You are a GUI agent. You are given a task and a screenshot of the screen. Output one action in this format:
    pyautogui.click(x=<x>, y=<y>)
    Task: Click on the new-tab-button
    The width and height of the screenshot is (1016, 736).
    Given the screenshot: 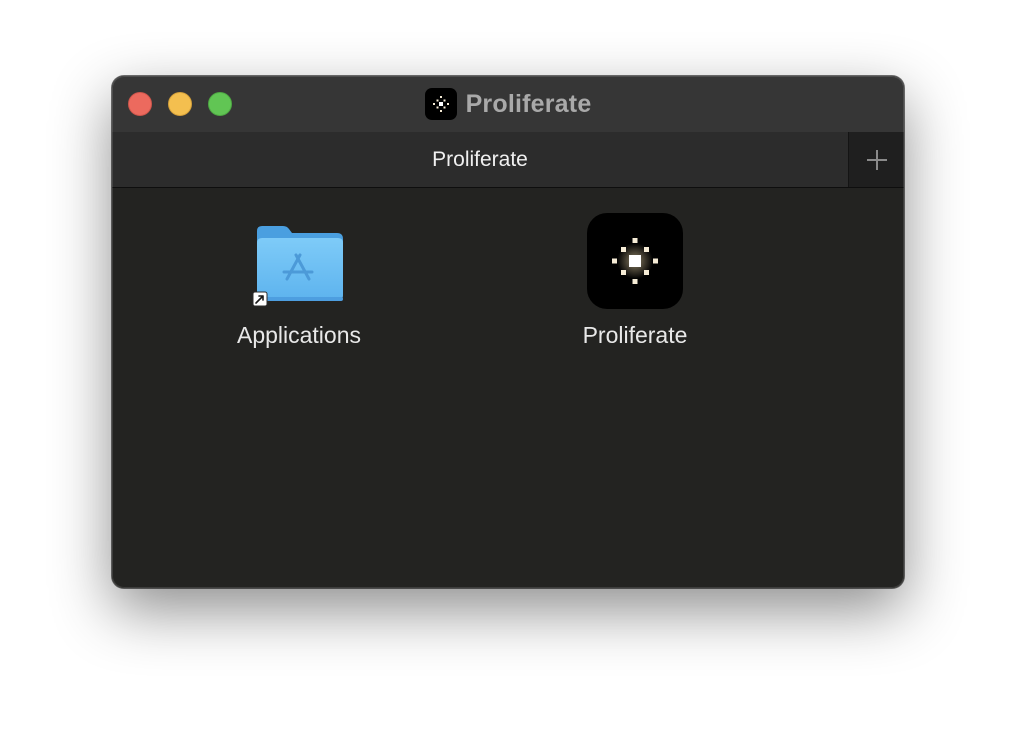 What is the action you would take?
    pyautogui.click(x=876, y=159)
    